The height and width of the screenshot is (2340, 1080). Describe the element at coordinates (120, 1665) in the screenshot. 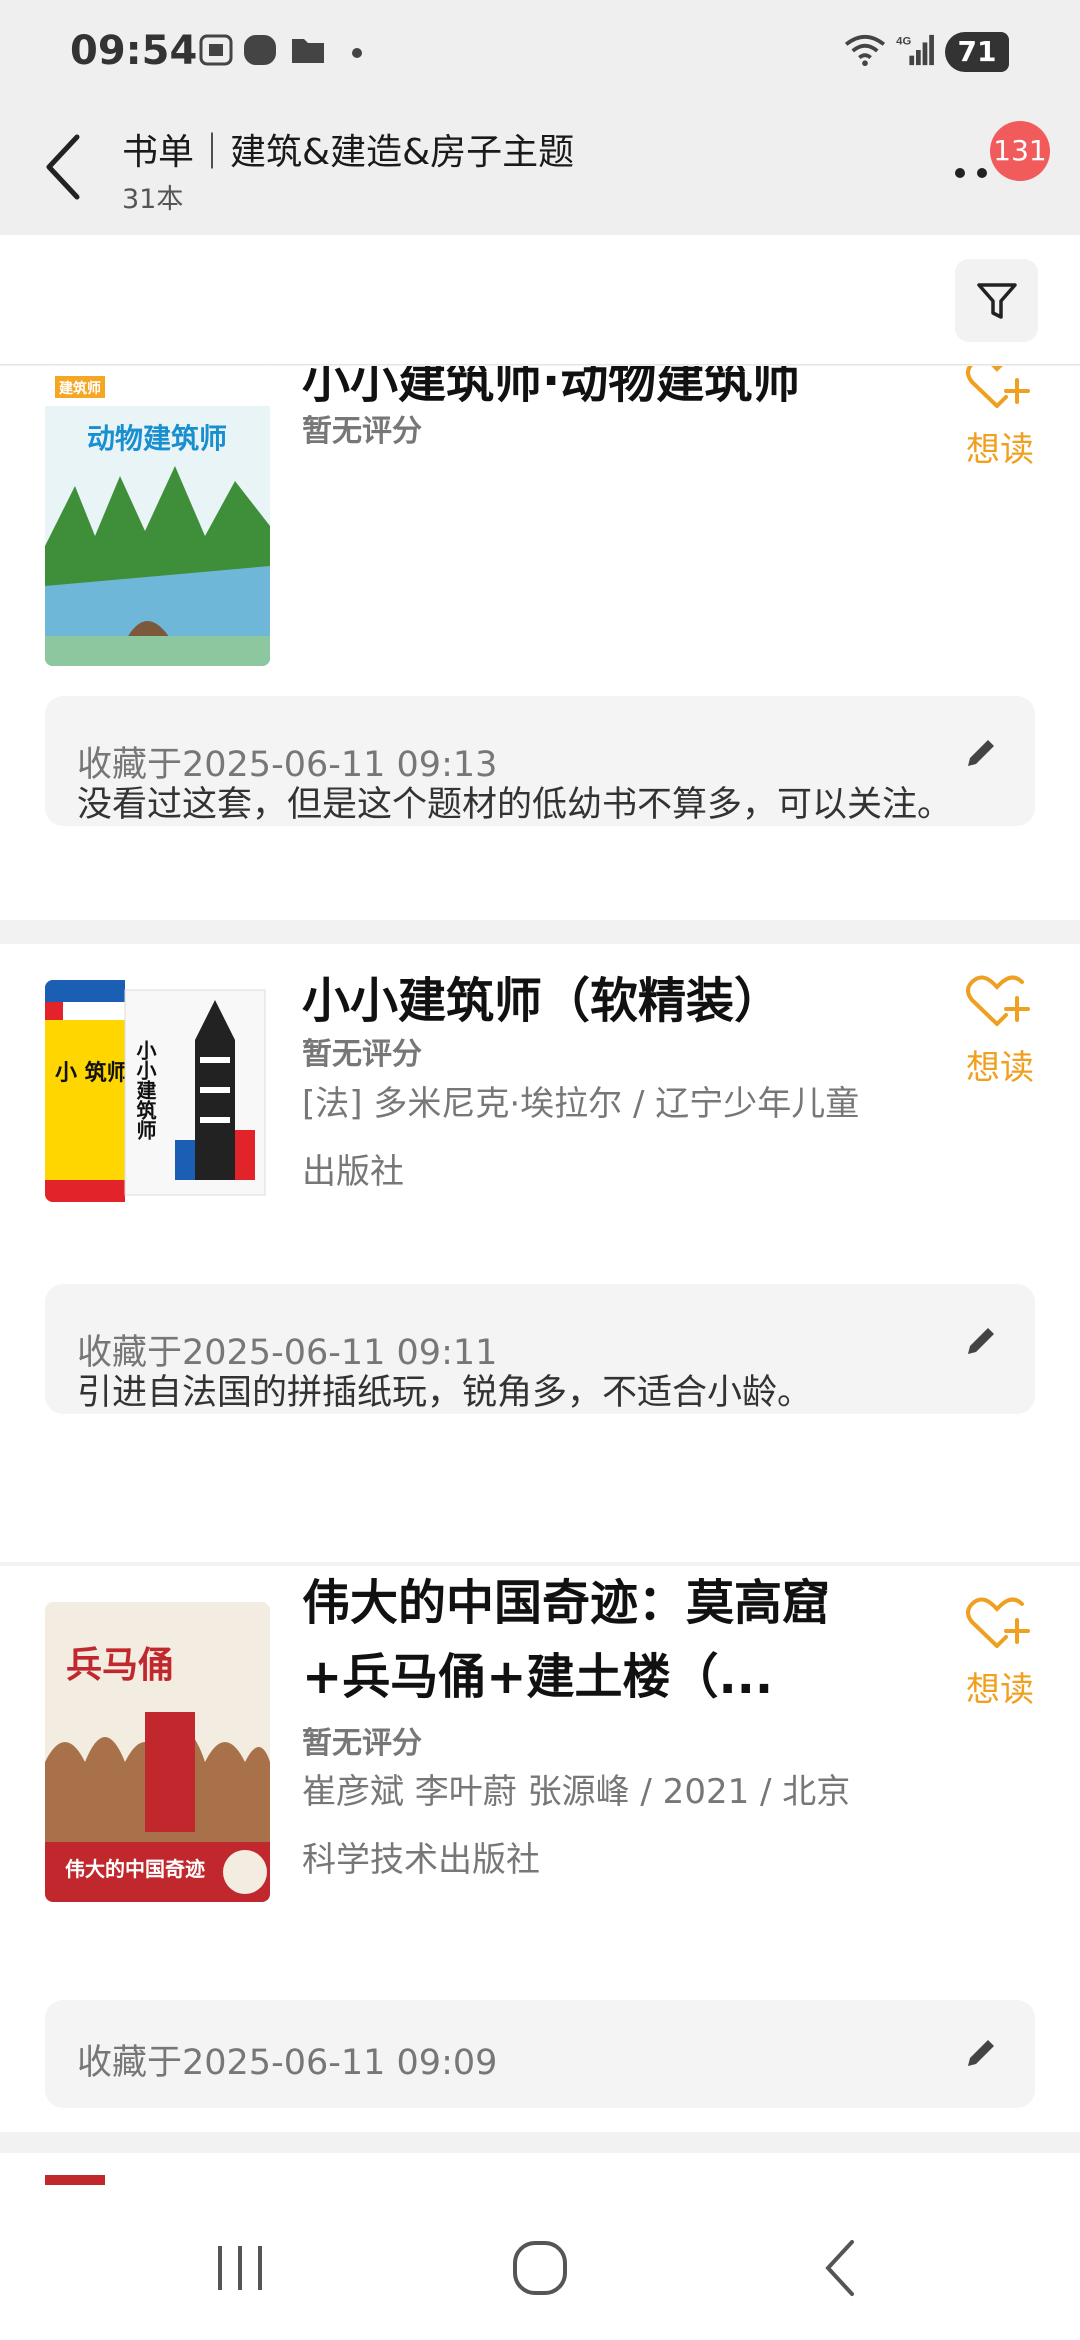

I see `svg-text: 兵马俑` at that location.